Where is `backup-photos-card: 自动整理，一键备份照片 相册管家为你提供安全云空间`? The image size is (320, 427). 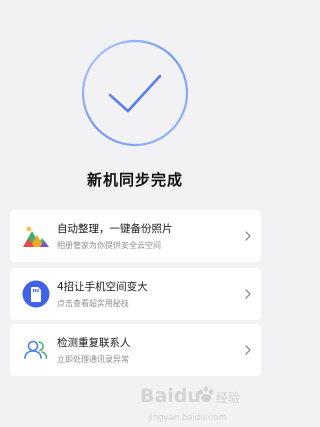 backup-photos-card: 自动整理，一键备份照片 相册管家为你提供安全云空间 is located at coordinates (135, 236).